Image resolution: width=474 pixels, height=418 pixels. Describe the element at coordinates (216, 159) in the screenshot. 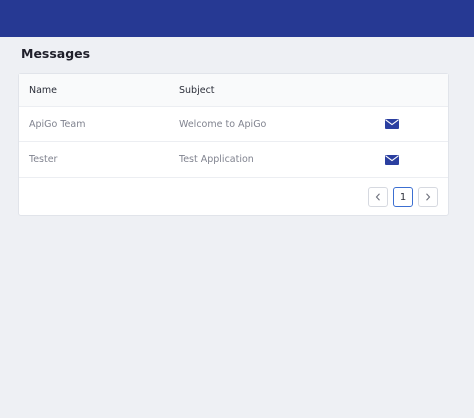

I see `message-subject: Test Application` at that location.